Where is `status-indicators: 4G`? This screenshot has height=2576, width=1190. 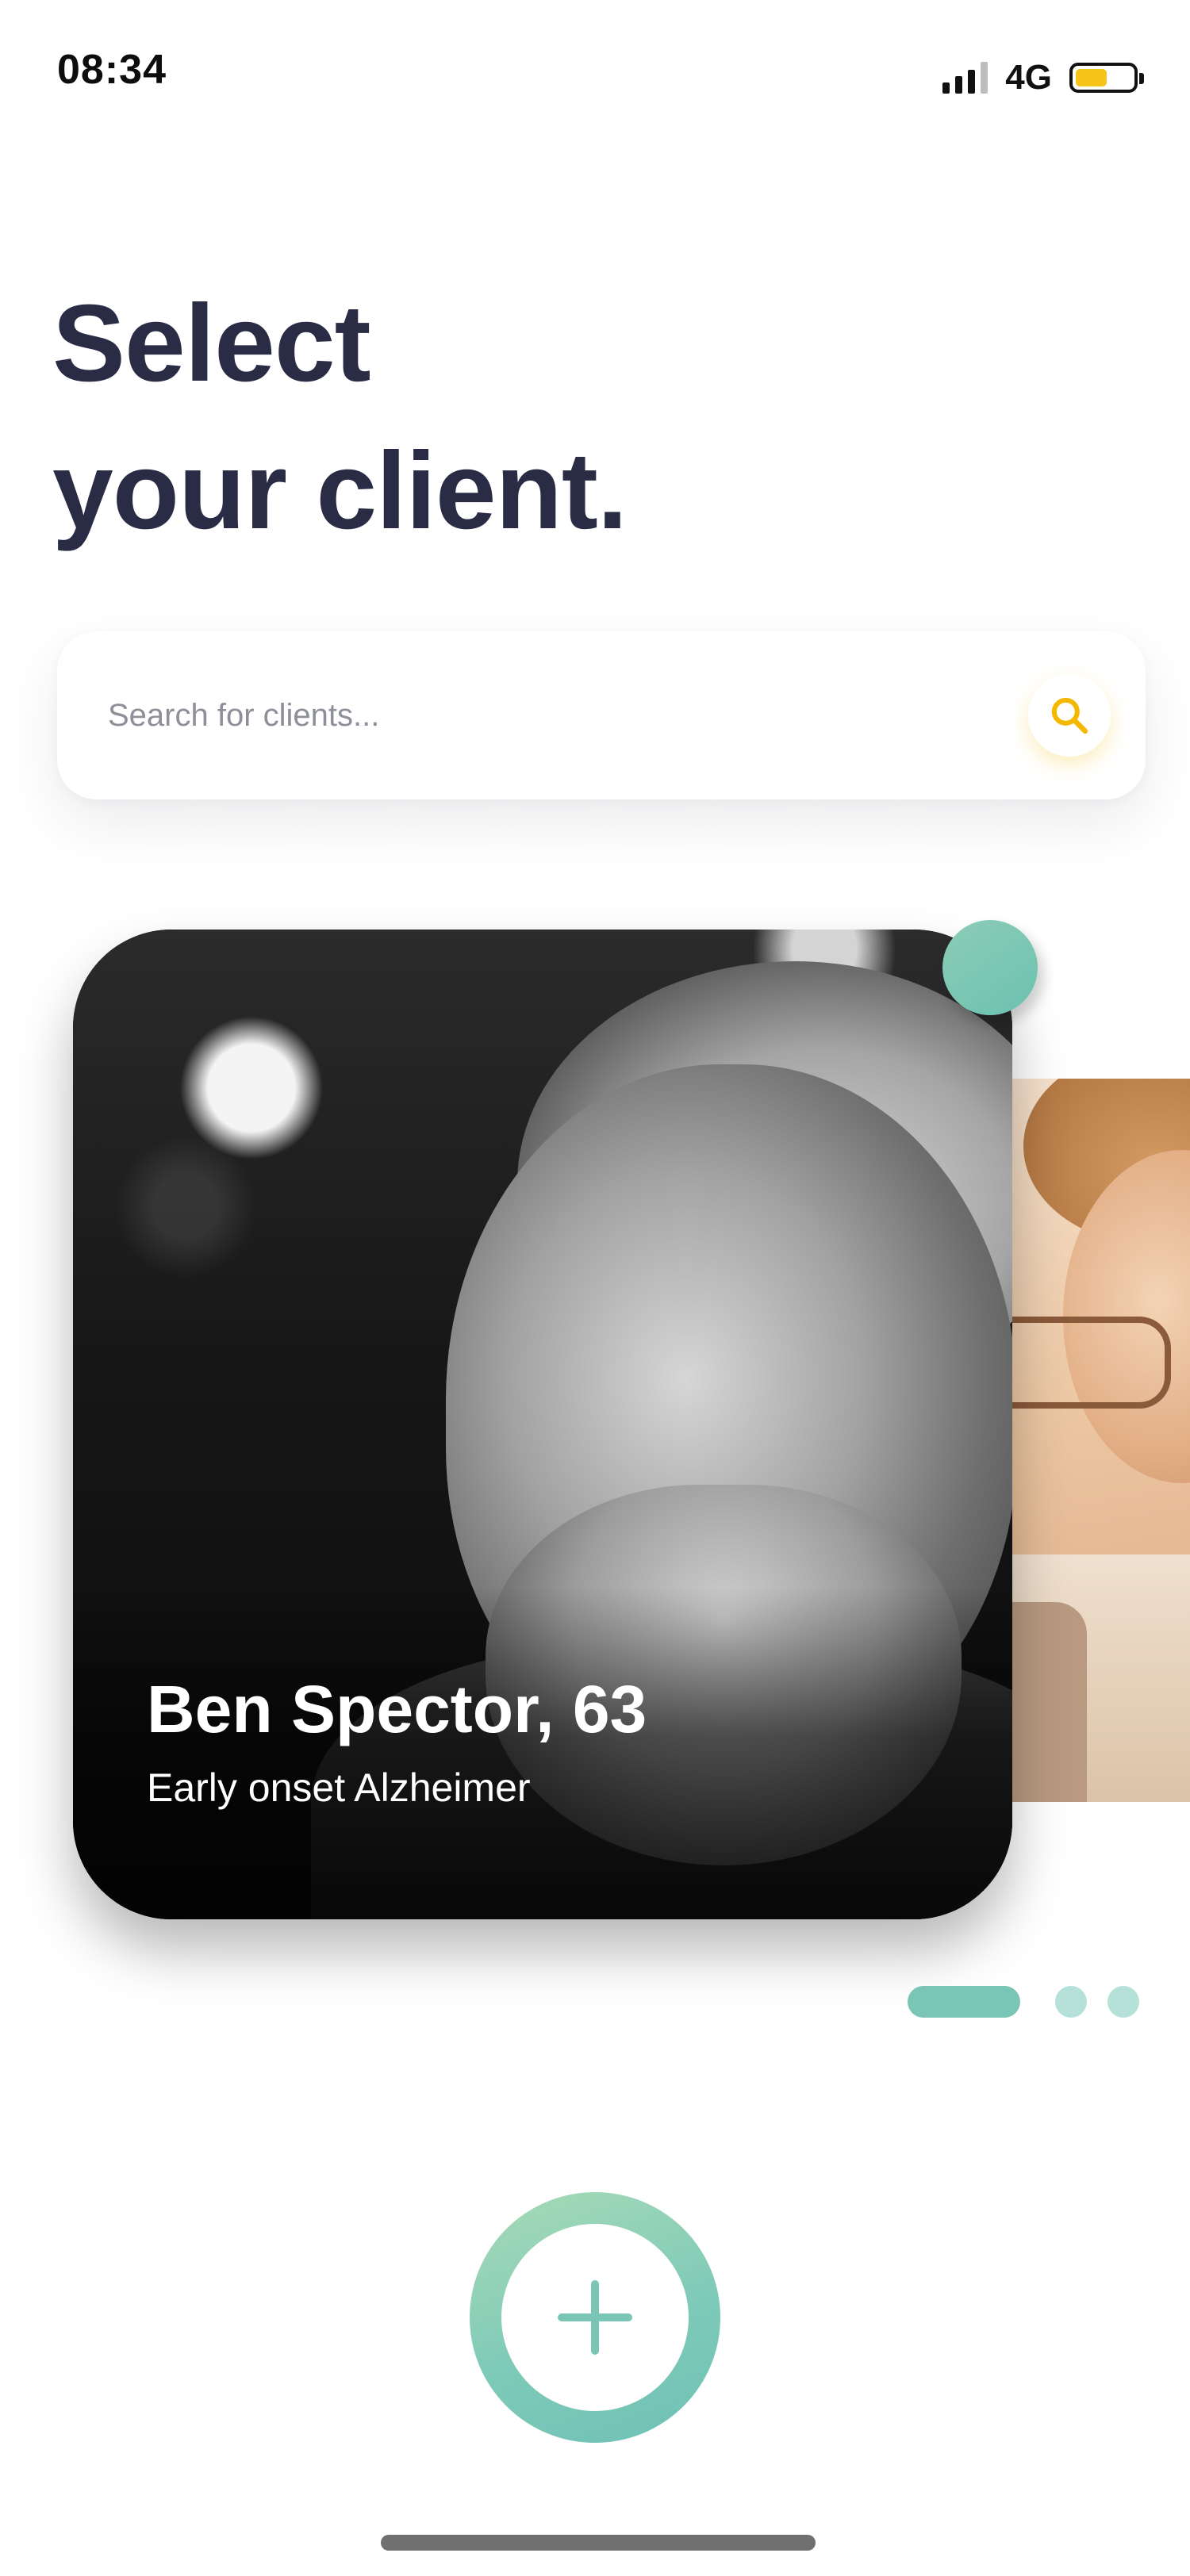
status-indicators: 4G is located at coordinates (1043, 78).